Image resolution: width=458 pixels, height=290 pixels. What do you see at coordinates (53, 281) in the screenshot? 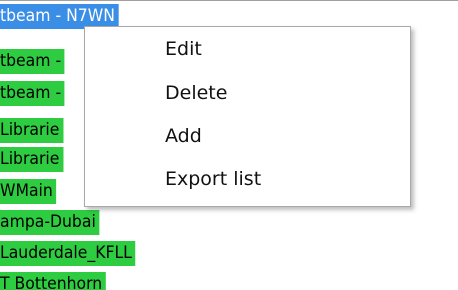
I see `list-item: T Bottenhorn` at bounding box center [53, 281].